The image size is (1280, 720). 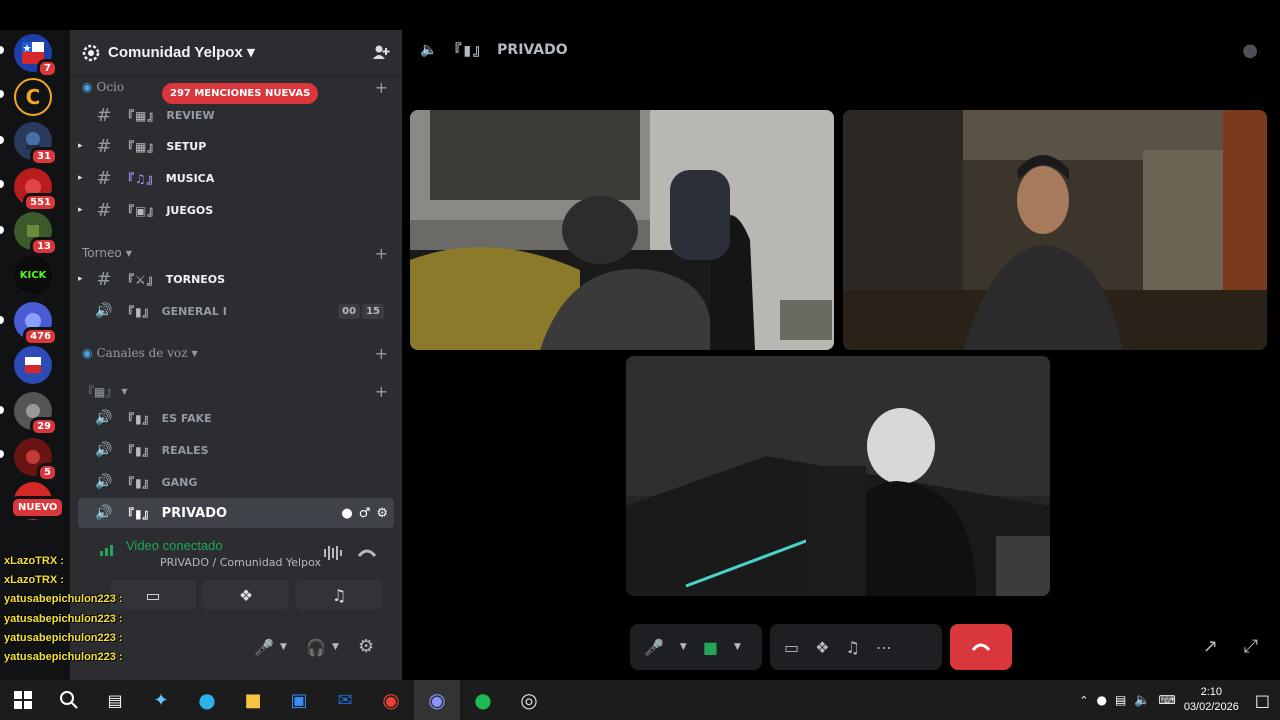 I want to click on taskbar-app: ✉, so click(x=345, y=700).